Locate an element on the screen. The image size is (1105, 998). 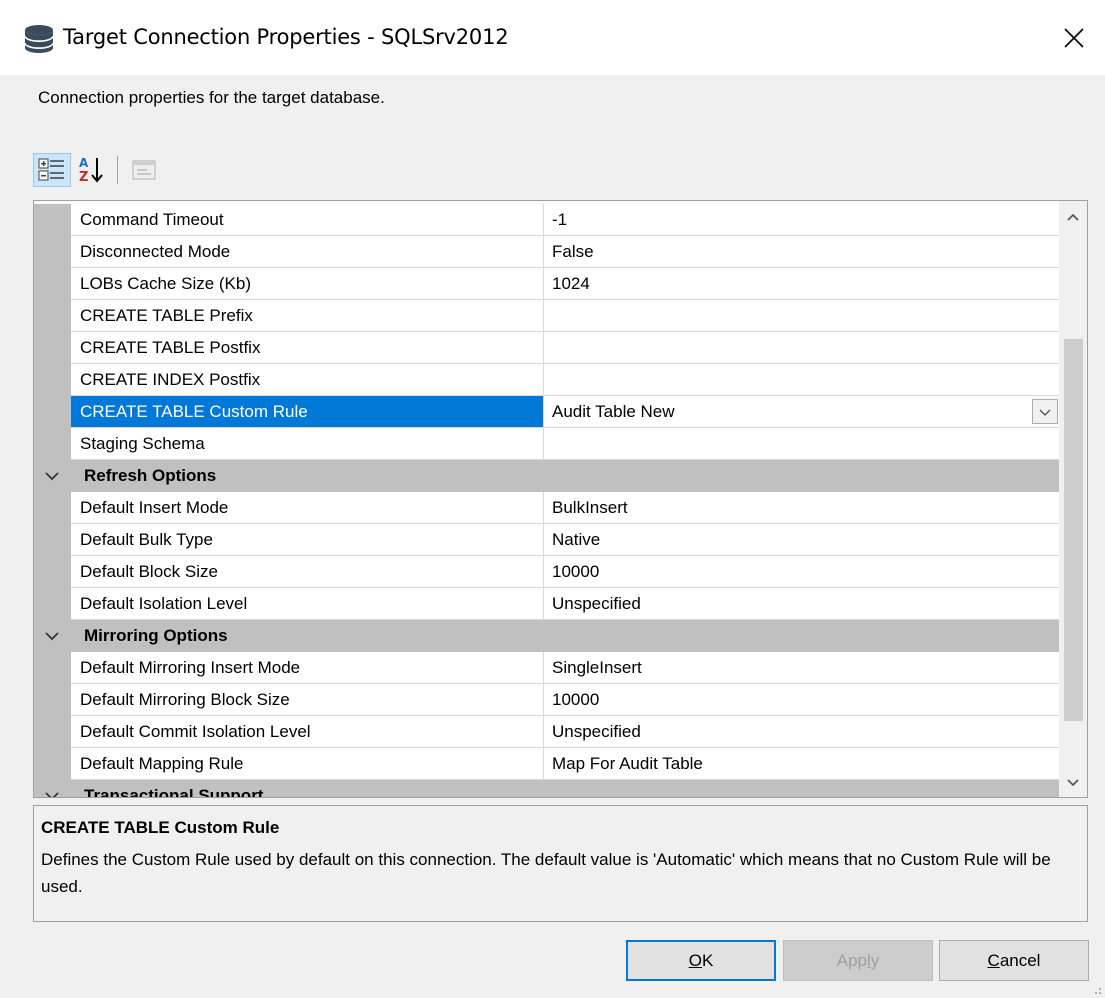
help-title: CREATE TABLE Custom Rule is located at coordinates (160, 827).